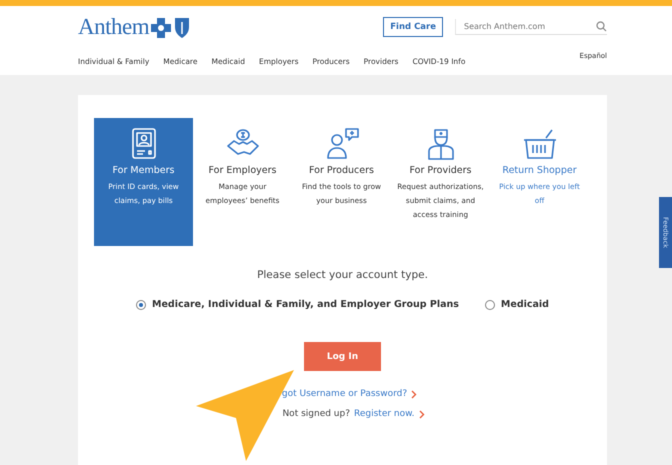 The width and height of the screenshot is (672, 465). I want to click on radio-option: Medicaid, so click(516, 304).